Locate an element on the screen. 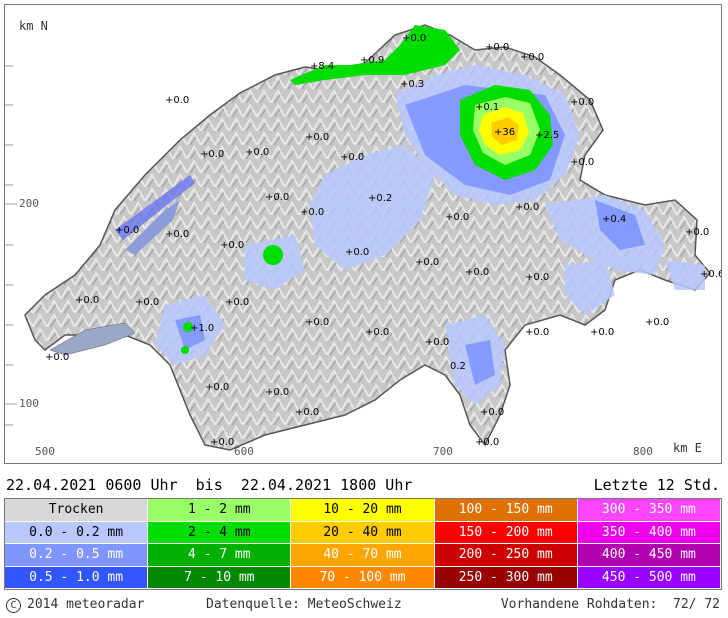 This screenshot has height=618, width=728. legend-cell: 20 - 40 mm is located at coordinates (363, 532).